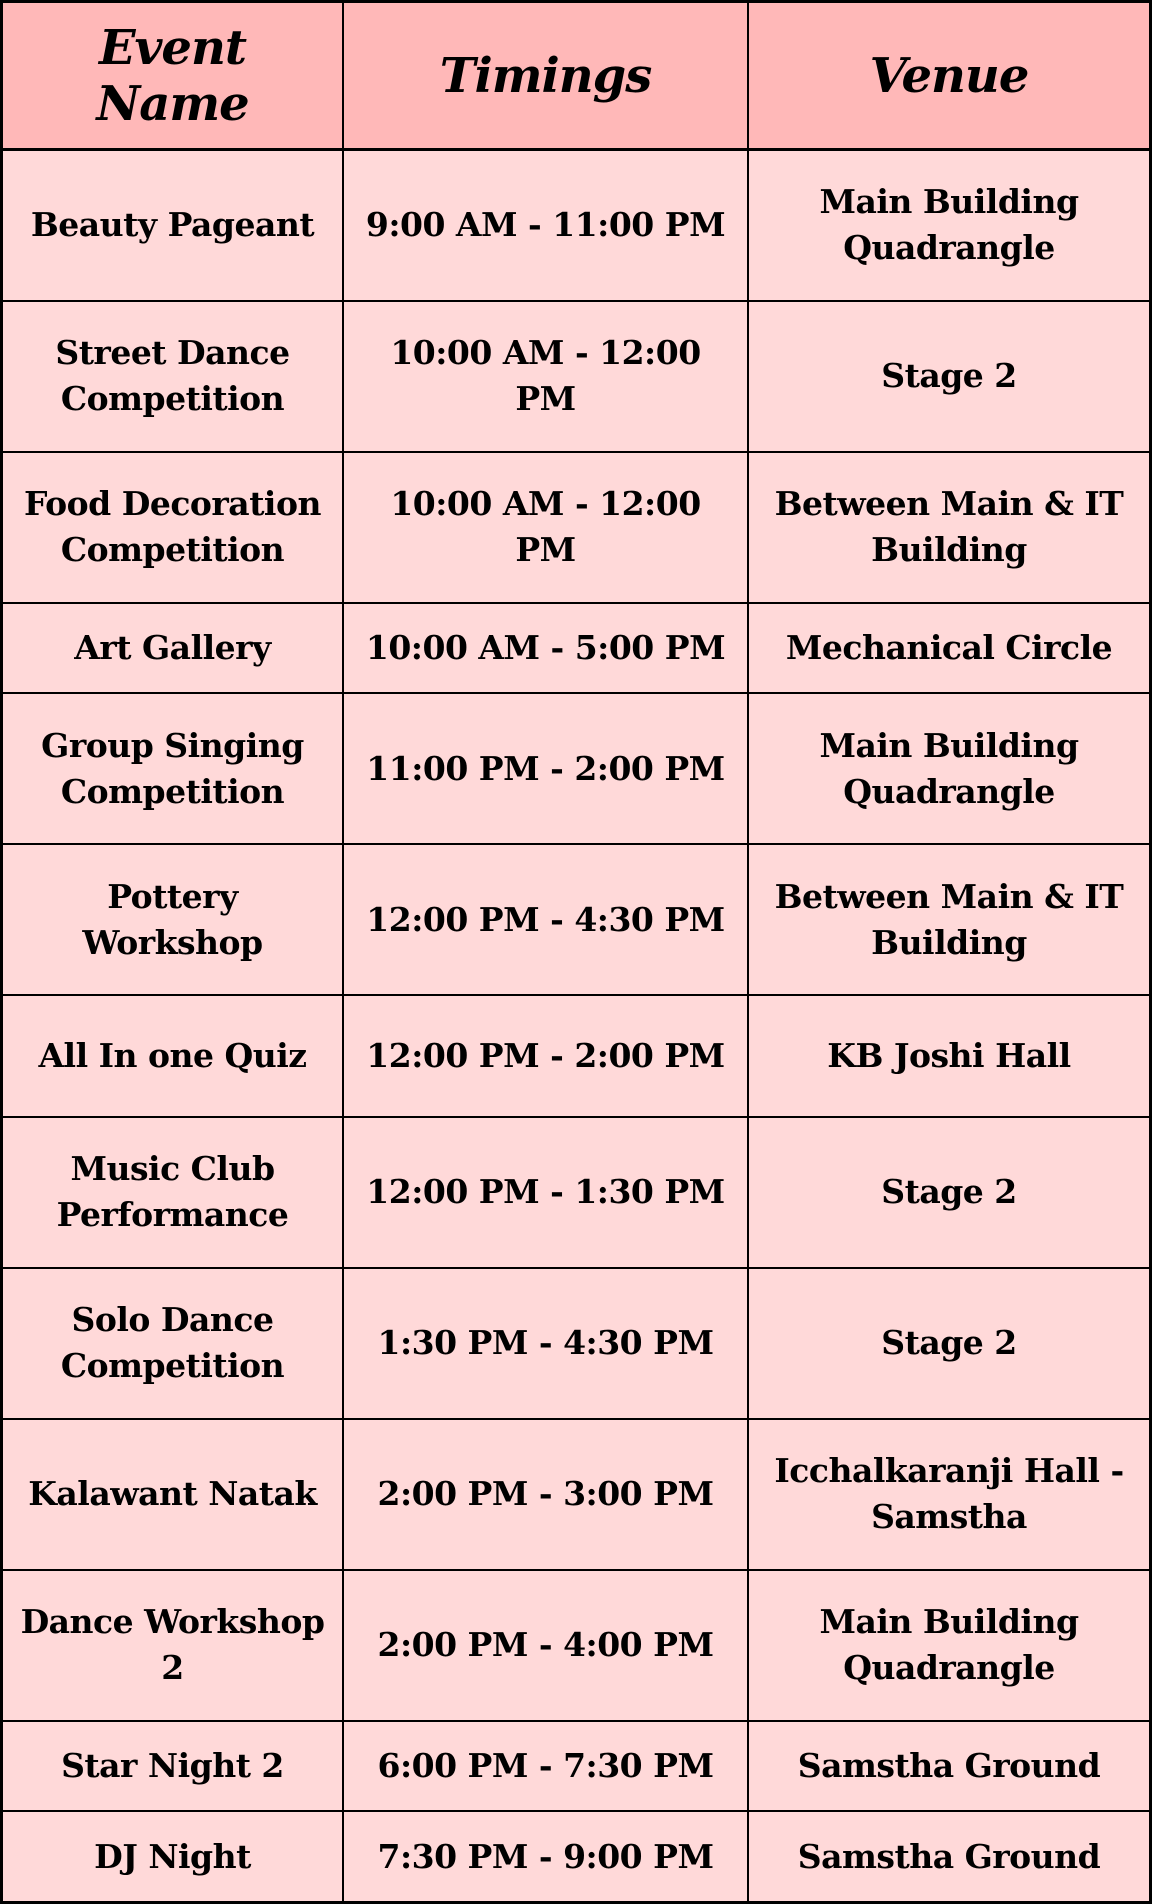  I want to click on timings-cell: 11:00 PM - 2:00 PM, so click(545, 769).